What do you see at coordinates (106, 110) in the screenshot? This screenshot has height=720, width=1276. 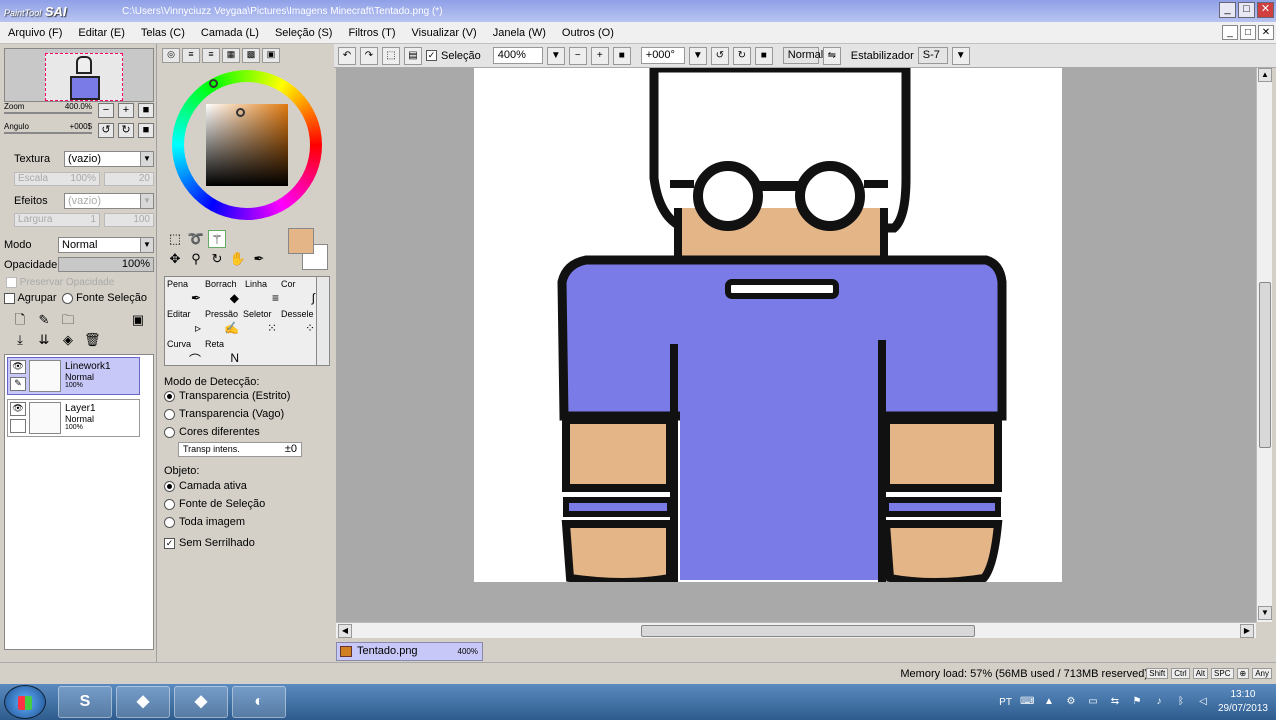 I see `zoom-out-button: −` at bounding box center [106, 110].